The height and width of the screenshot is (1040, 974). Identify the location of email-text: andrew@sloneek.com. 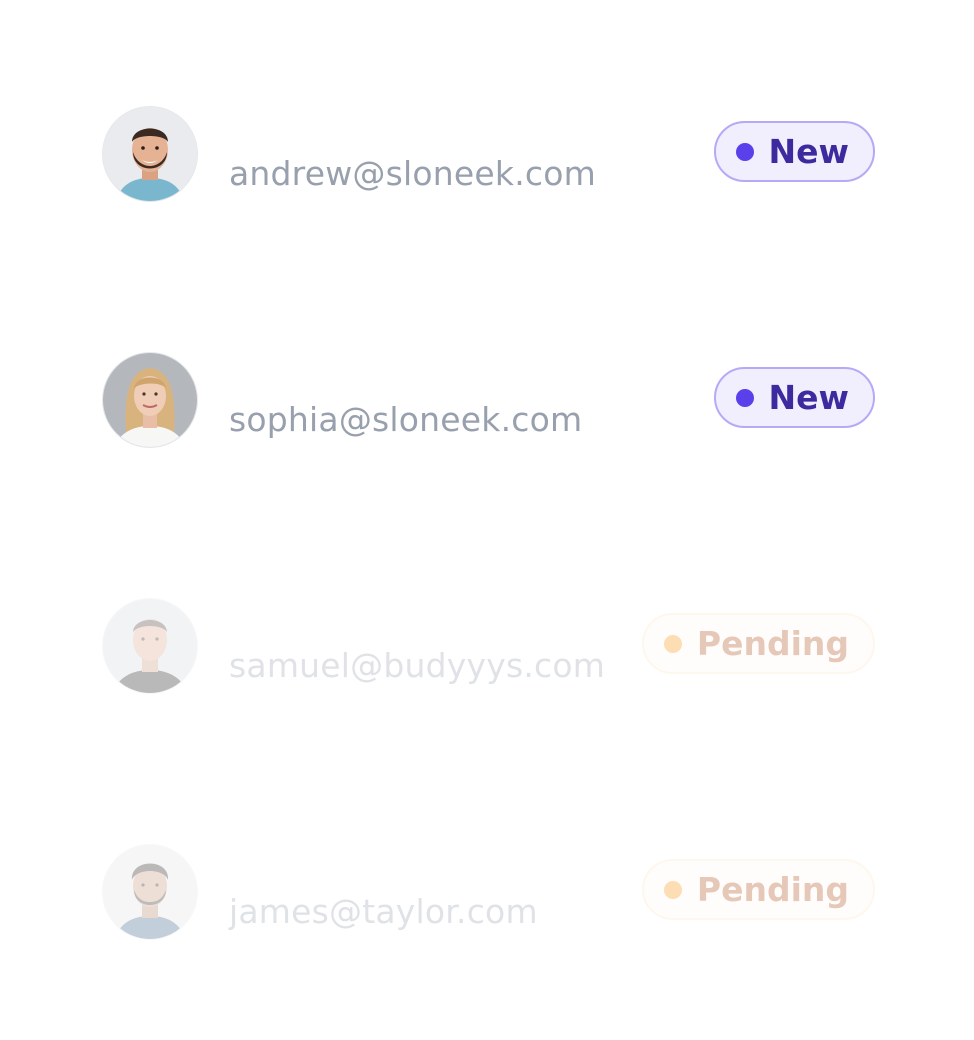
(412, 173).